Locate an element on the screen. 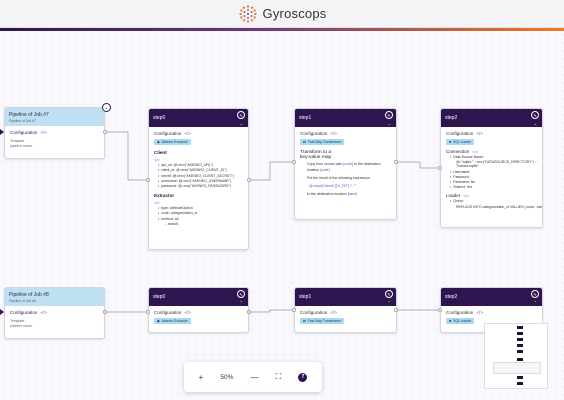  step-type-label: Akeneo Extractor is located at coordinates (174, 142).